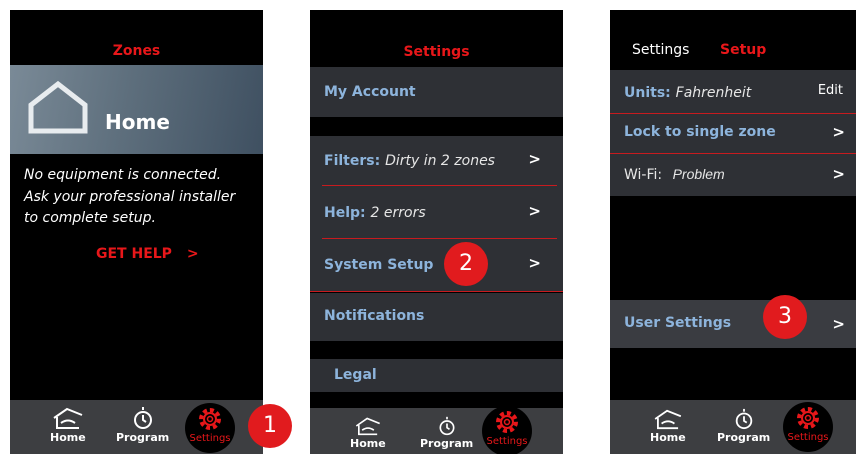 This screenshot has height=459, width=856. I want to click on step-badge: 3, so click(785, 317).